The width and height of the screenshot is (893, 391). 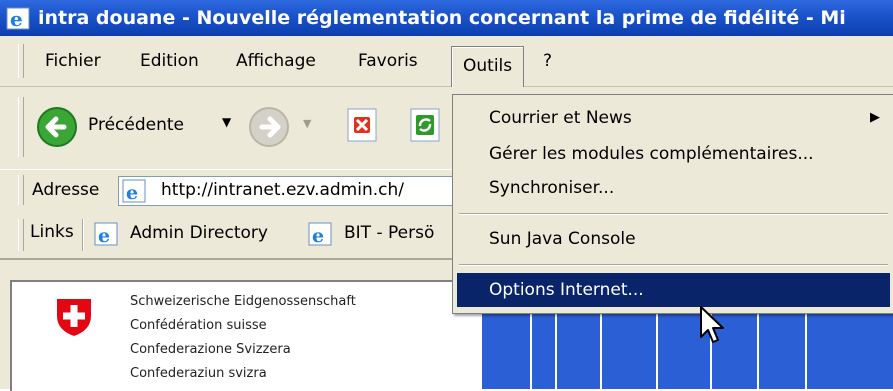 What do you see at coordinates (52, 232) in the screenshot?
I see `links-label: Links` at bounding box center [52, 232].